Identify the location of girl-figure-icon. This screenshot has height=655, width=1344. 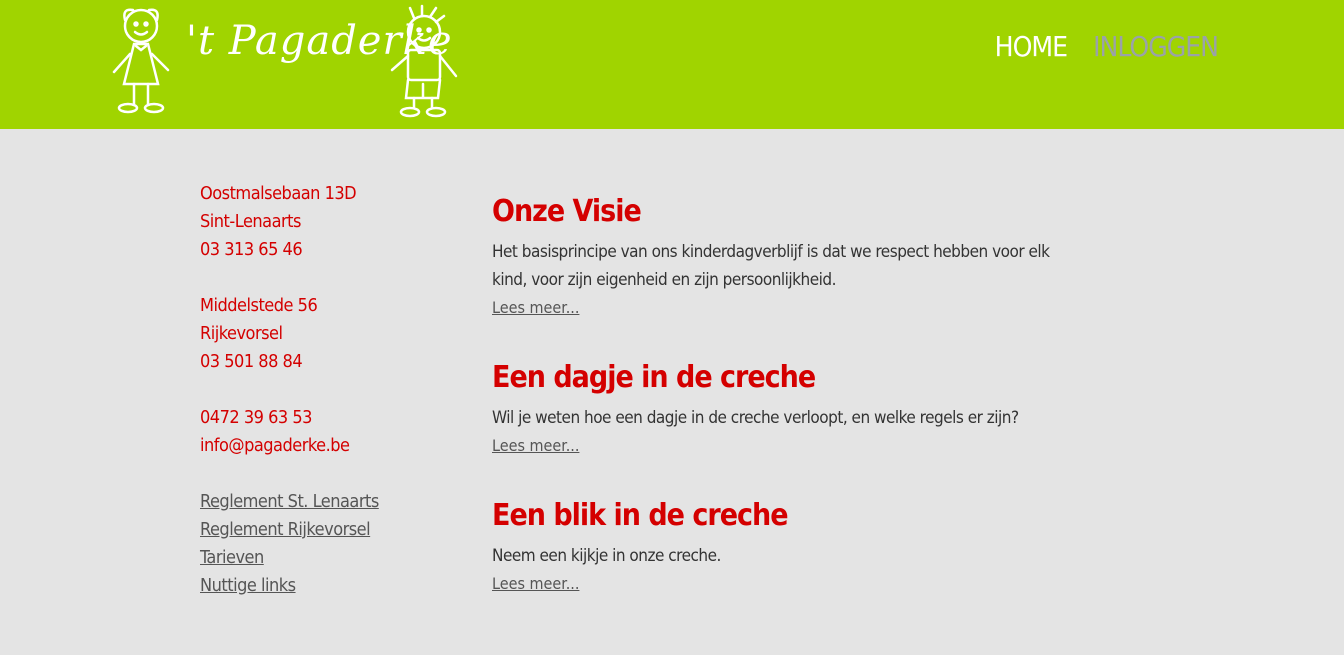
(141, 61).